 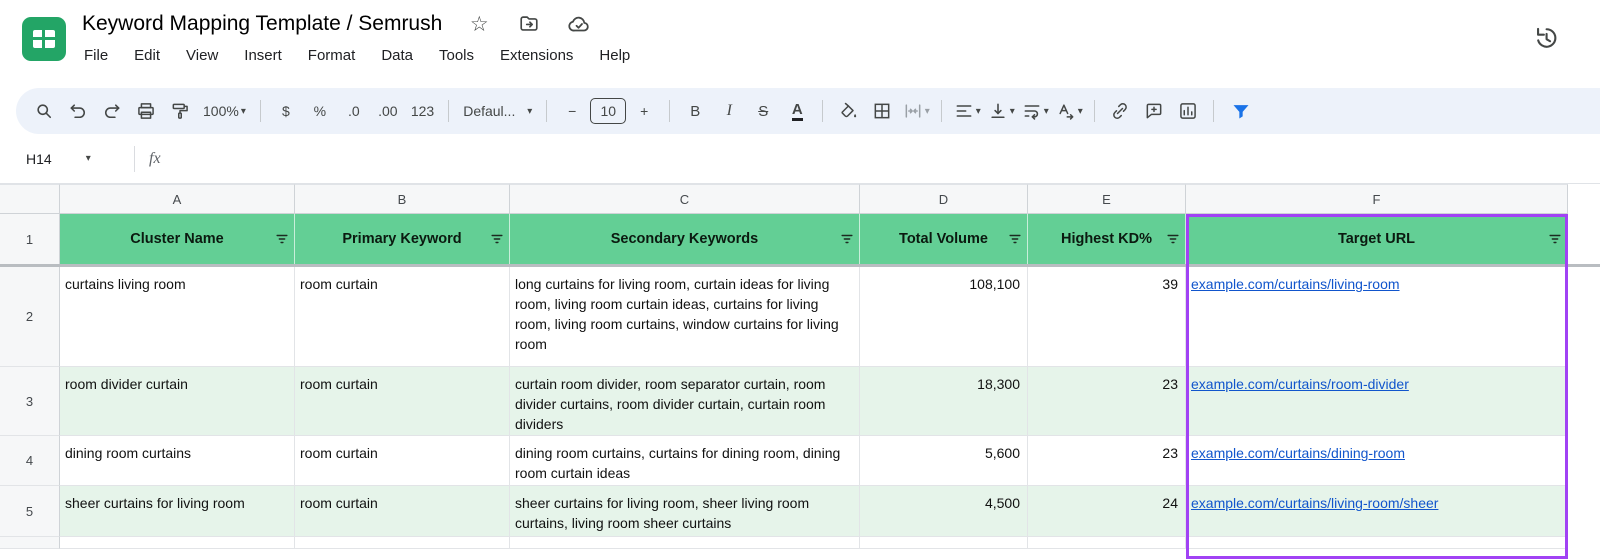 What do you see at coordinates (30, 511) in the screenshot?
I see `row-number: 5` at bounding box center [30, 511].